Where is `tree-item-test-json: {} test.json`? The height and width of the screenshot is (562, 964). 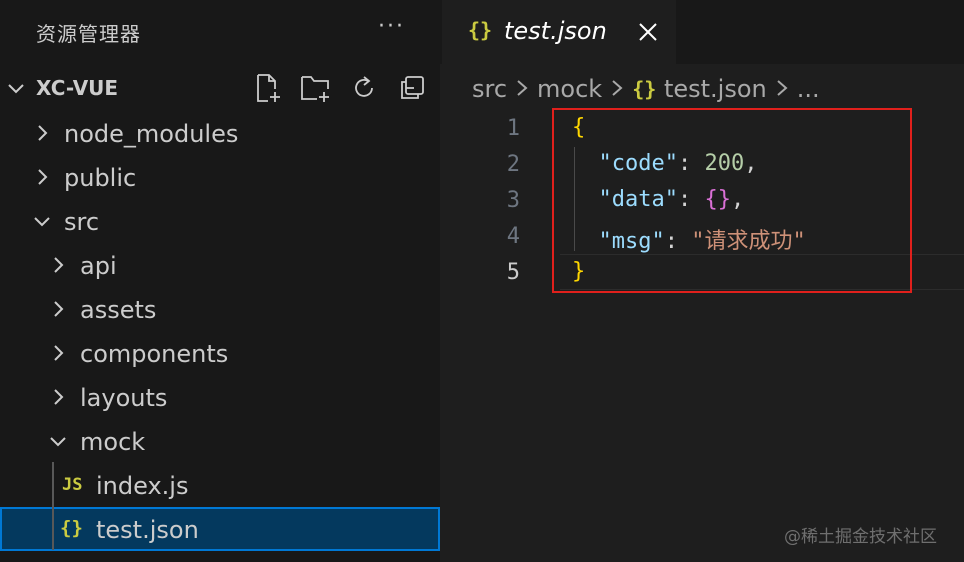
tree-item-test-json: {} test.json is located at coordinates (220, 529).